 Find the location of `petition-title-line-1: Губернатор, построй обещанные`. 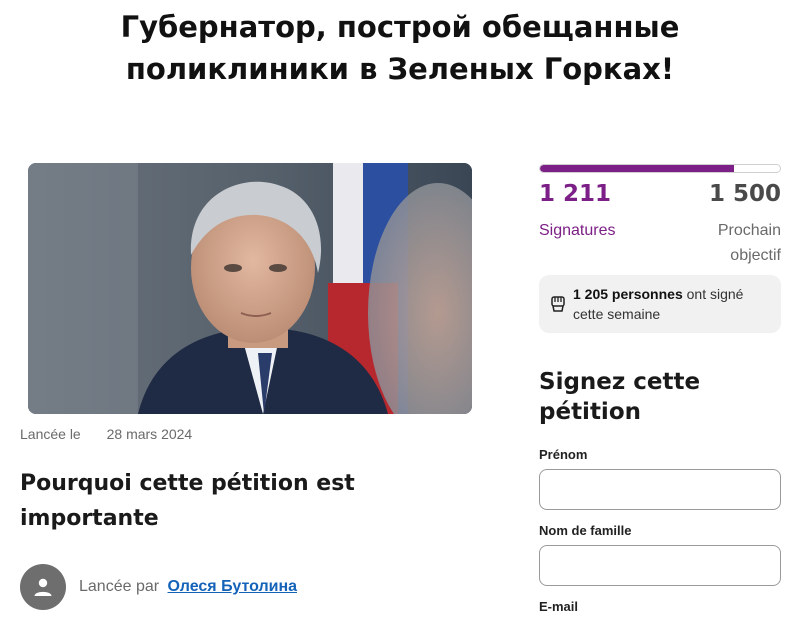

petition-title-line-1: Губернатор, построй обещанные is located at coordinates (400, 27).